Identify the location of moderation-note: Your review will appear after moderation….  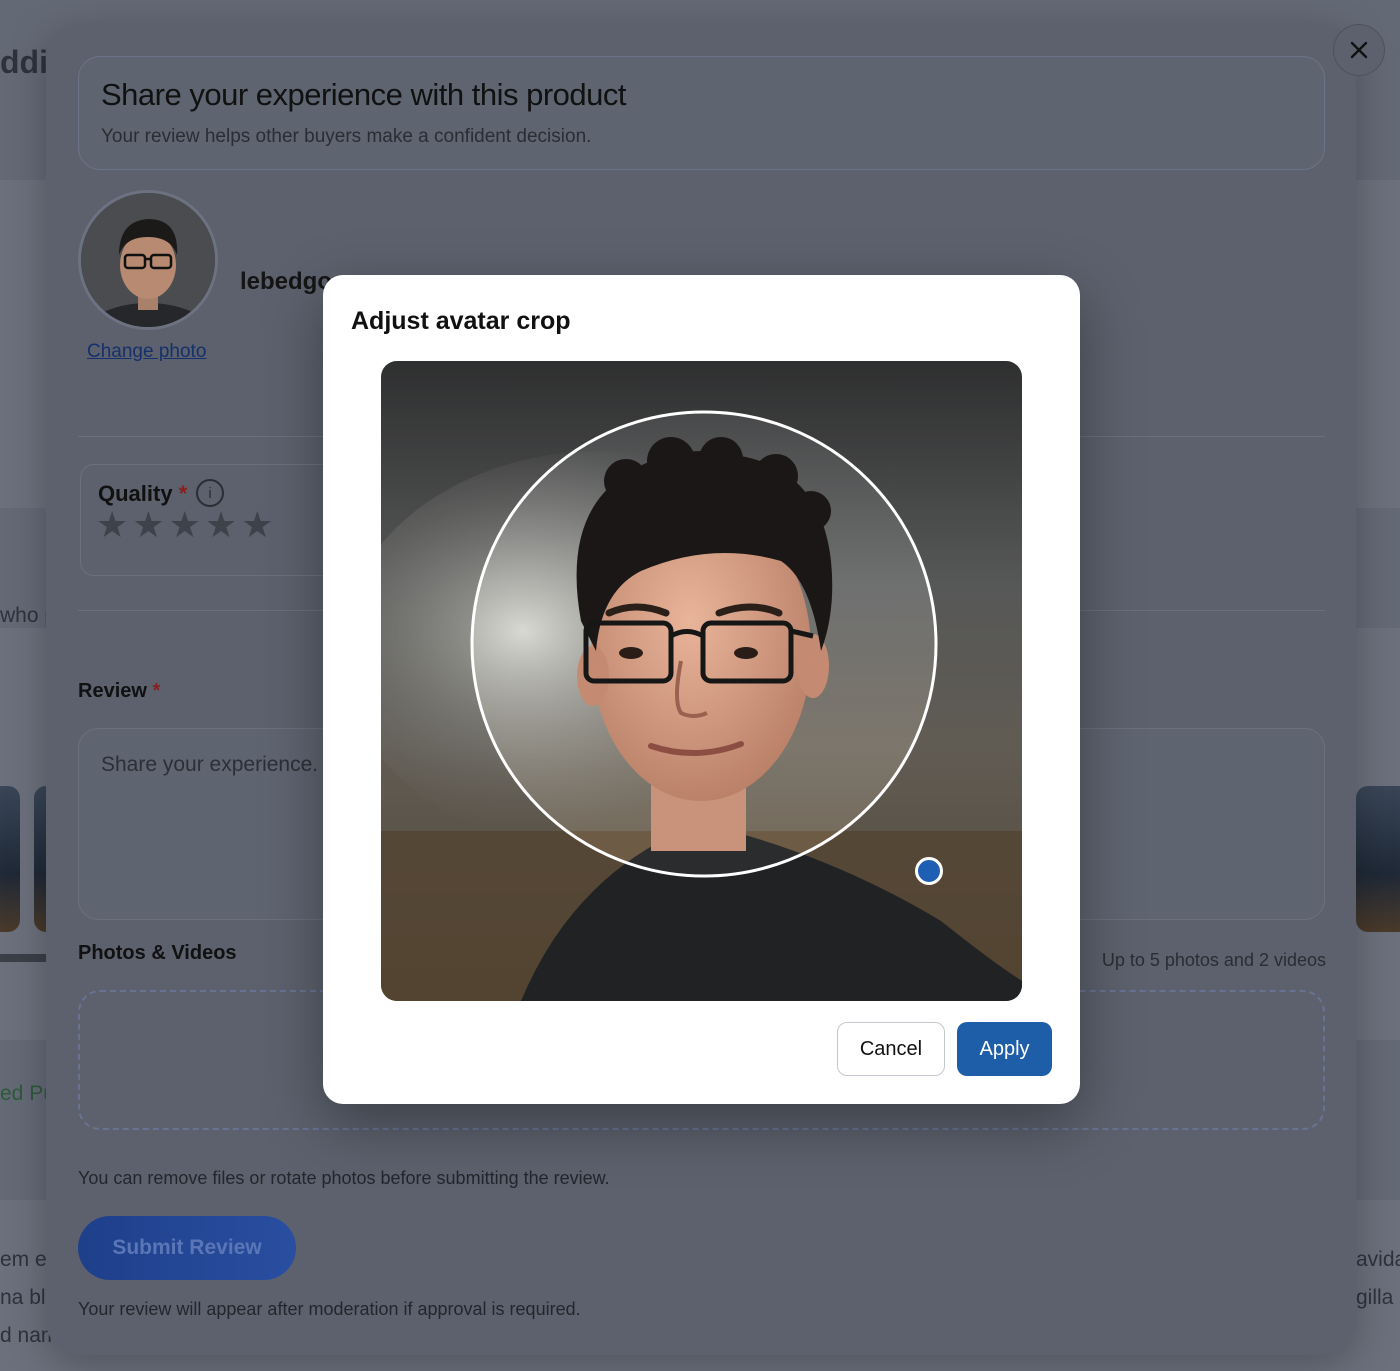
(329, 1309).